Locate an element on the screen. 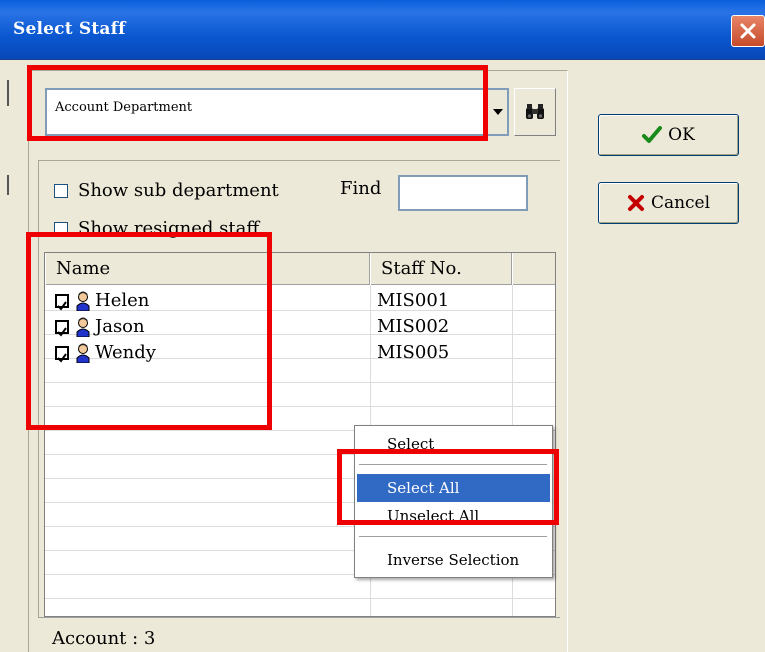  column-header-blank is located at coordinates (533, 269).